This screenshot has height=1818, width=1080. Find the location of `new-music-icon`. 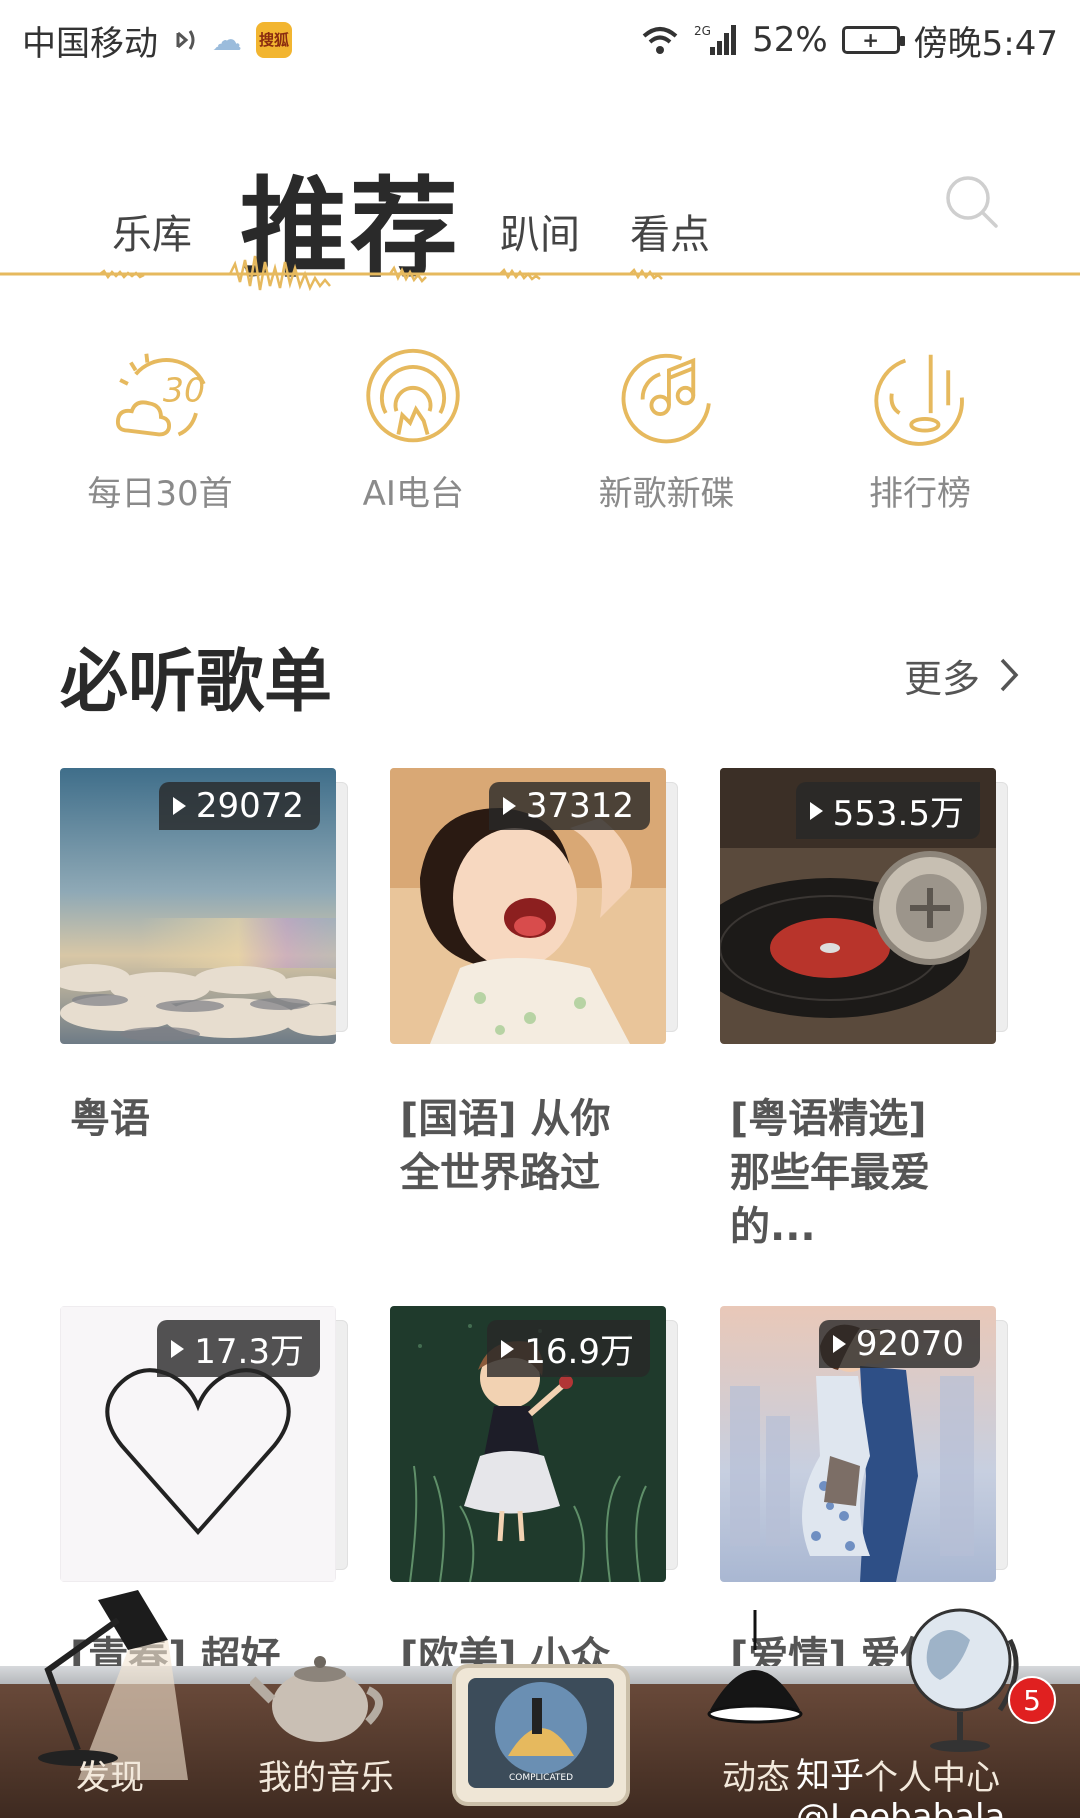

new-music-icon is located at coordinates (666, 398).